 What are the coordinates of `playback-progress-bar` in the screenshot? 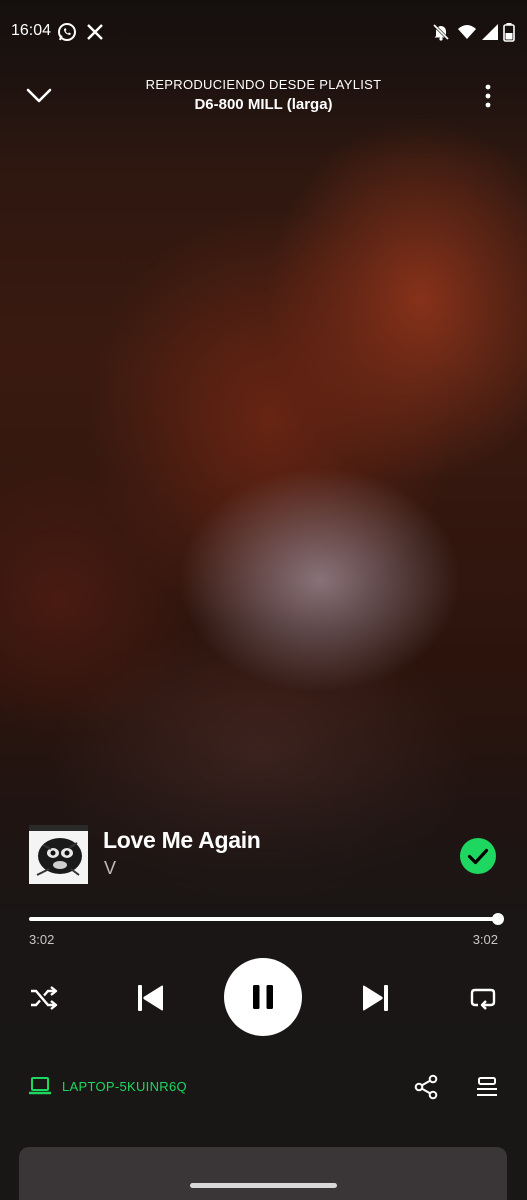 It's located at (266, 919).